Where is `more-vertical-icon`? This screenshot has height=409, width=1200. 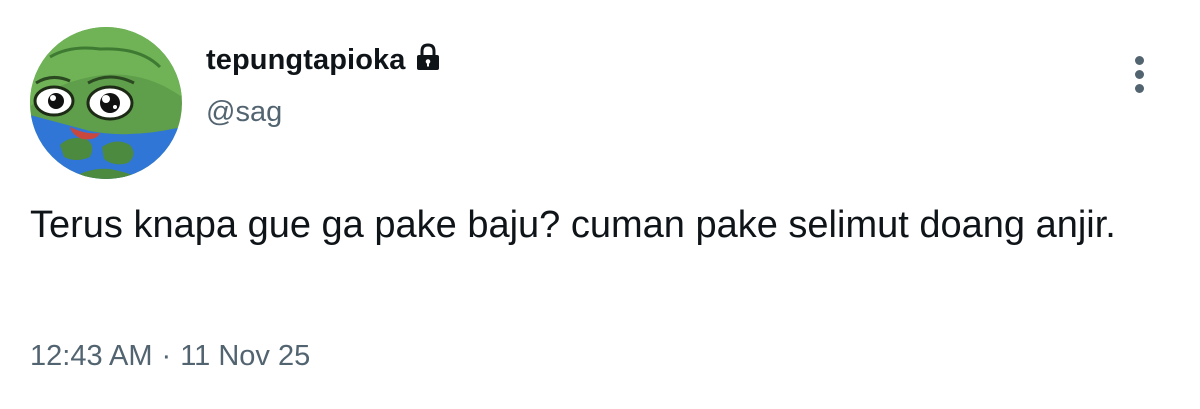
more-vertical-icon is located at coordinates (1139, 60).